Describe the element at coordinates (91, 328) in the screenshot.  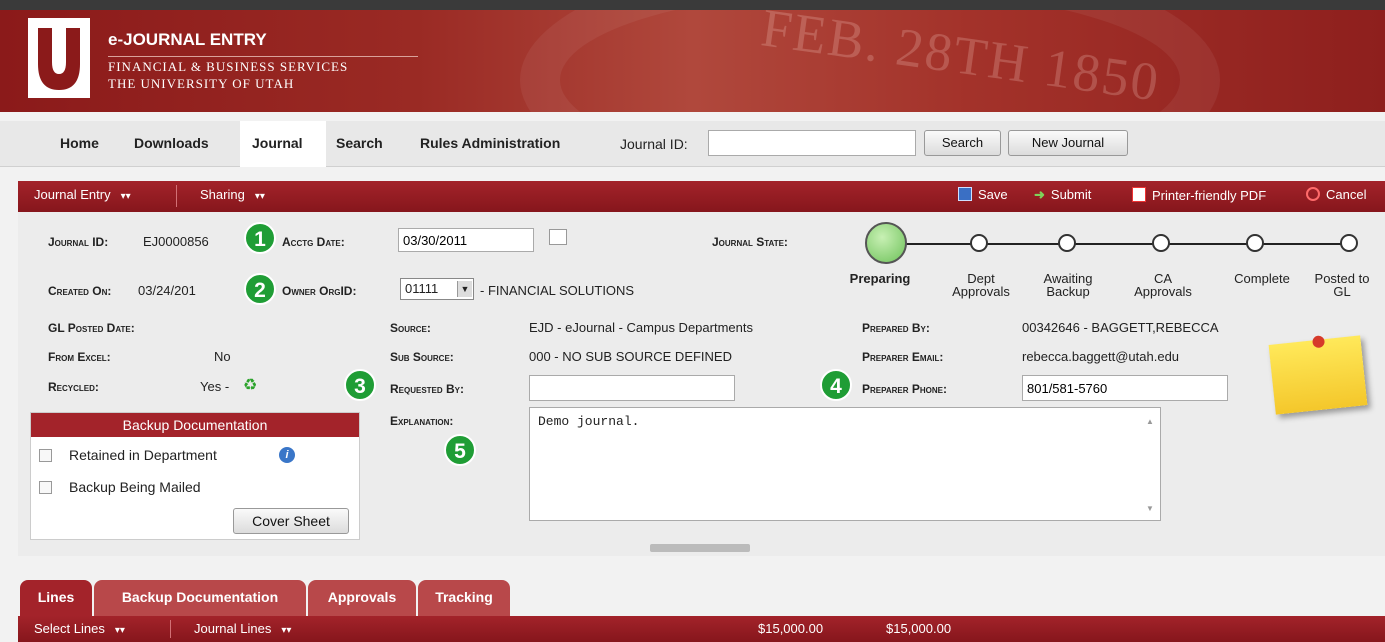
I see `gl-posted-date-label: GL Posted Date:` at that location.